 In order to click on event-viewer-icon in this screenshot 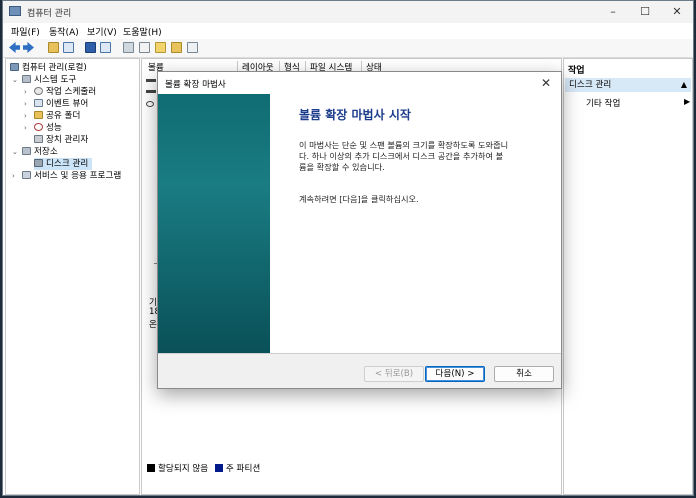, I will do `click(38, 103)`.